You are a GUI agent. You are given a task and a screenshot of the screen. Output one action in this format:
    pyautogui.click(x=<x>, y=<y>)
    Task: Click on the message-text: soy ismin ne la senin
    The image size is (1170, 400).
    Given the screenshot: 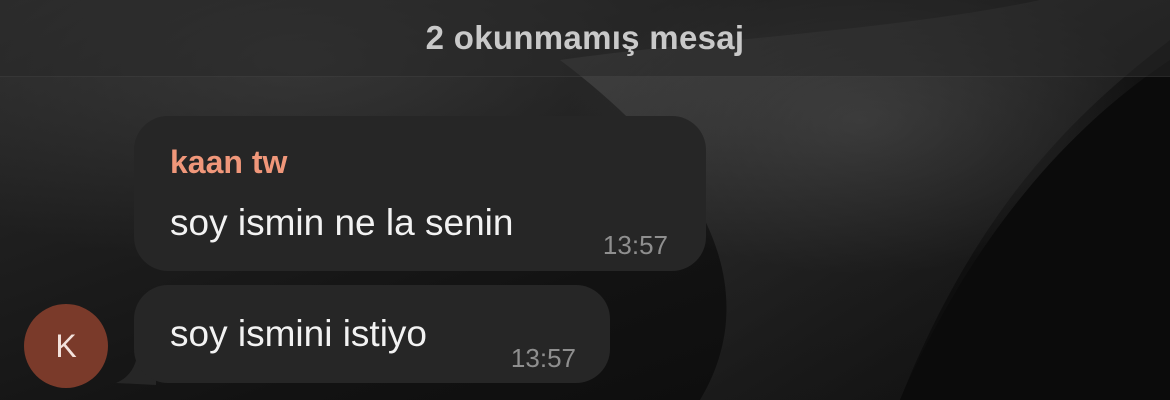 What is the action you would take?
    pyautogui.click(x=342, y=222)
    